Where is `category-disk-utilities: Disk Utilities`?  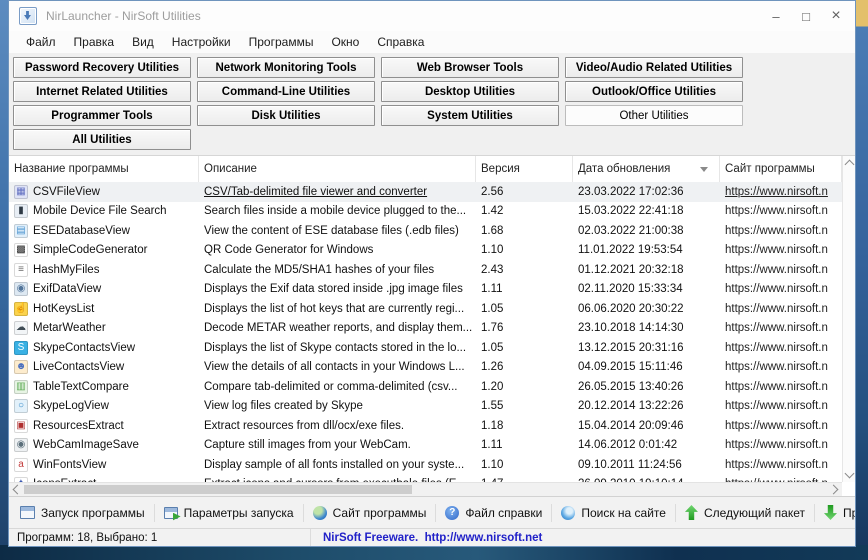
category-disk-utilities: Disk Utilities is located at coordinates (286, 115).